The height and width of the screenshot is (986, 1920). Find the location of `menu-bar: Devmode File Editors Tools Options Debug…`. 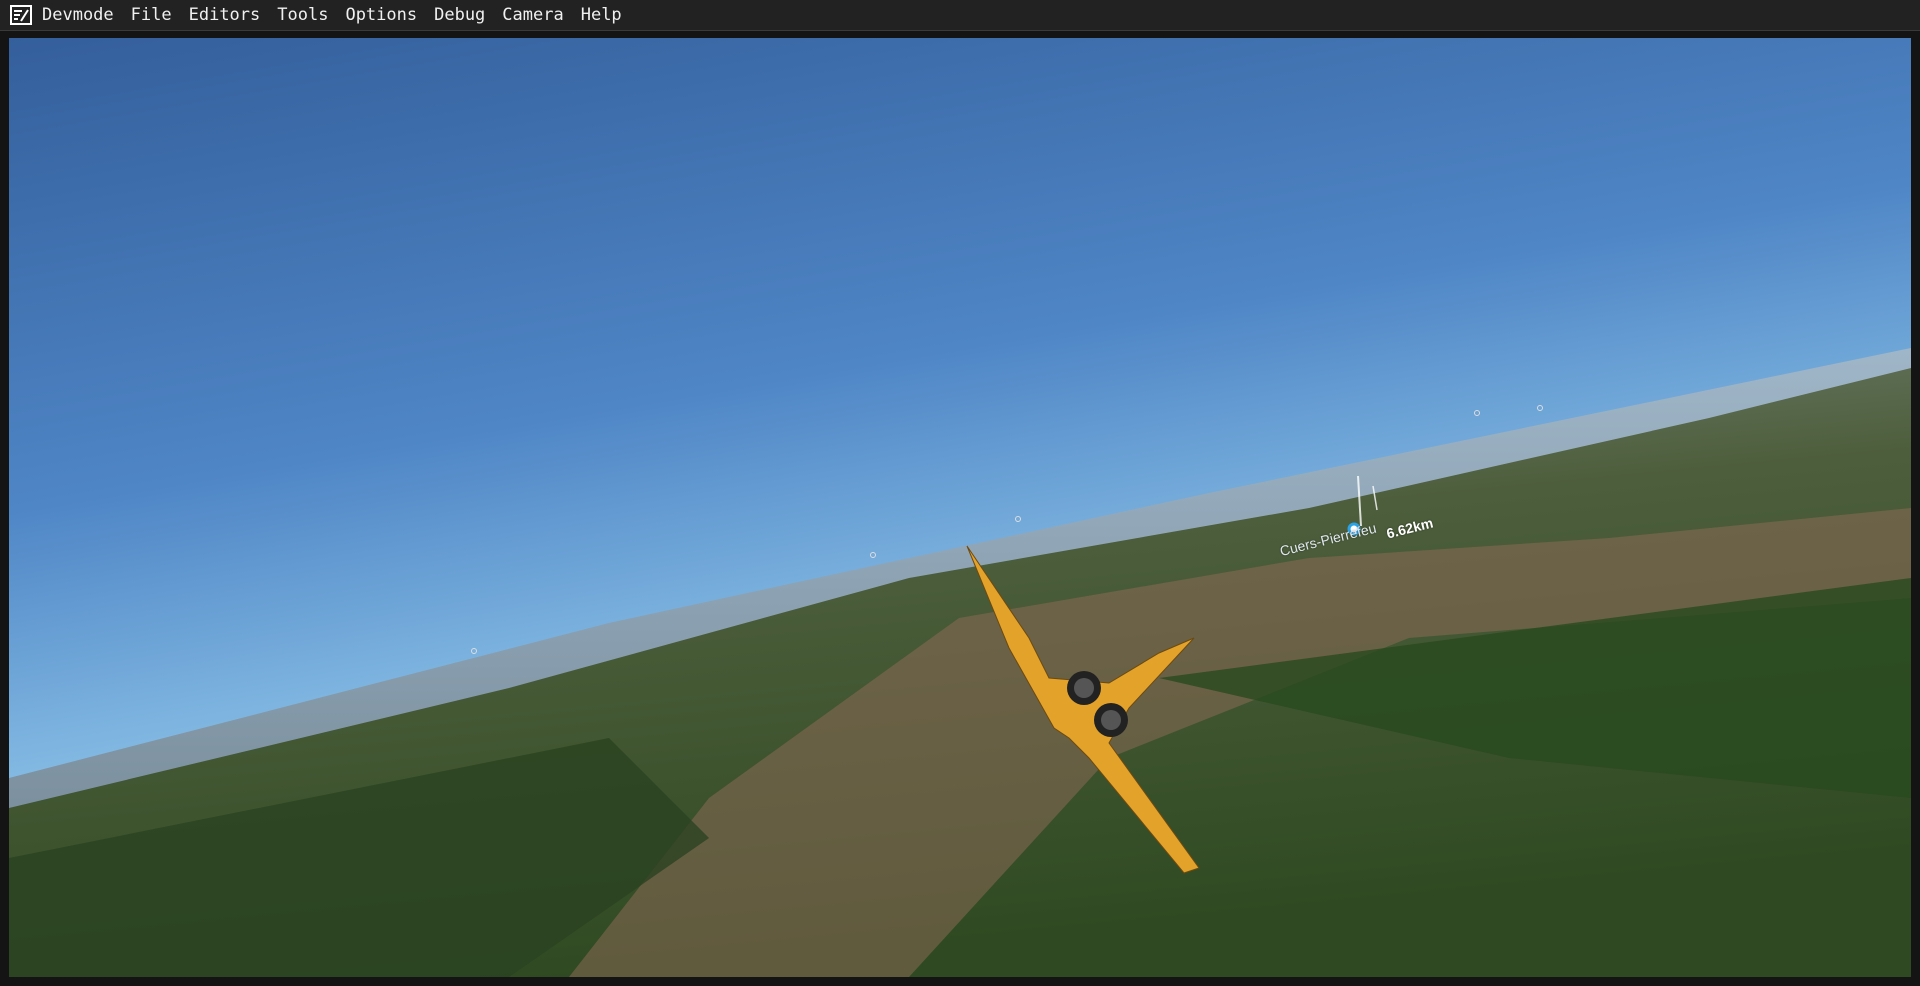

menu-bar: Devmode File Editors Tools Options Debug… is located at coordinates (960, 15).